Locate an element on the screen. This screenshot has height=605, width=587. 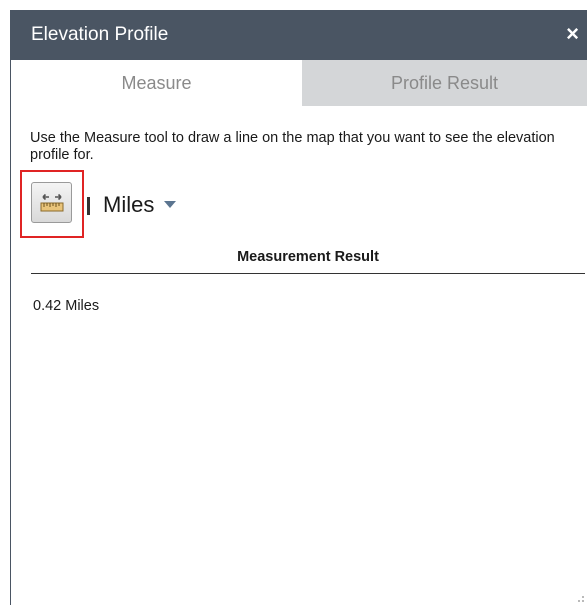
resize-grip-icon is located at coordinates (581, 599).